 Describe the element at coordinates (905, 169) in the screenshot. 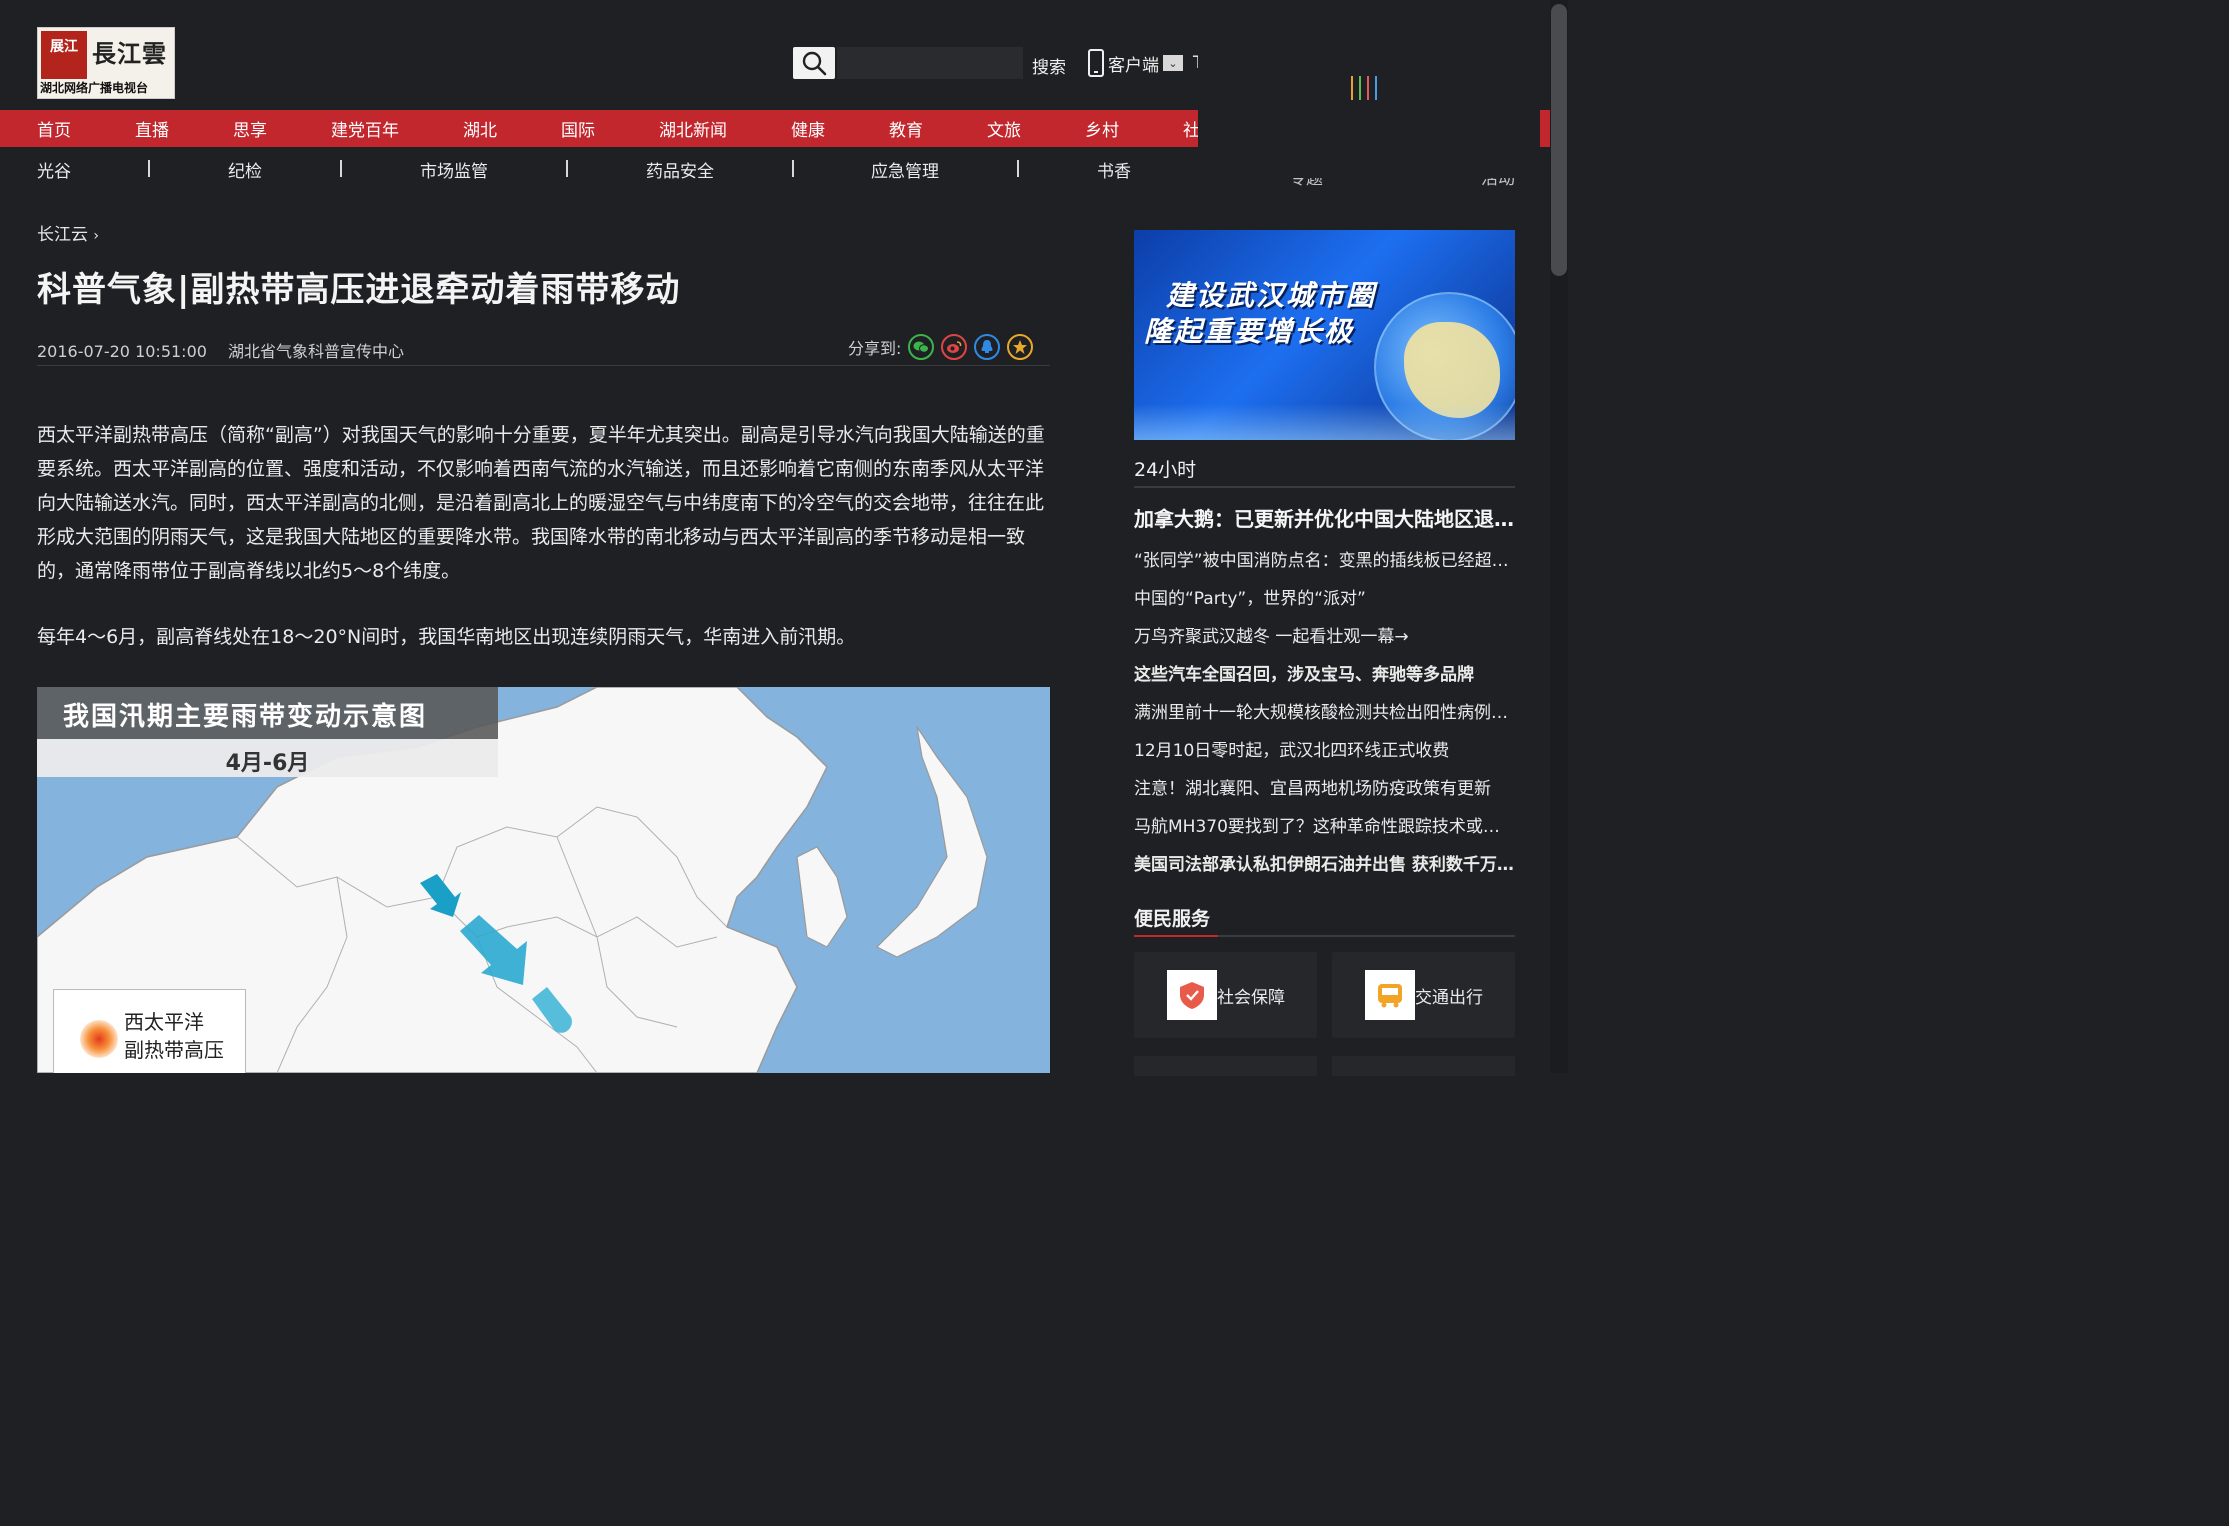

I see `subnav-item-emergency: 应急管理` at that location.